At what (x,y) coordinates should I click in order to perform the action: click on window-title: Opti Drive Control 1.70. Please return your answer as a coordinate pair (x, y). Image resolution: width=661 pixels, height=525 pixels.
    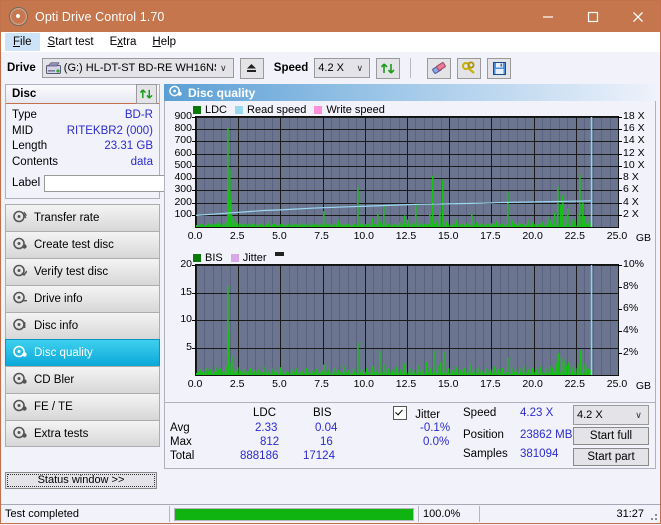
    Looking at the image, I should click on (100, 16).